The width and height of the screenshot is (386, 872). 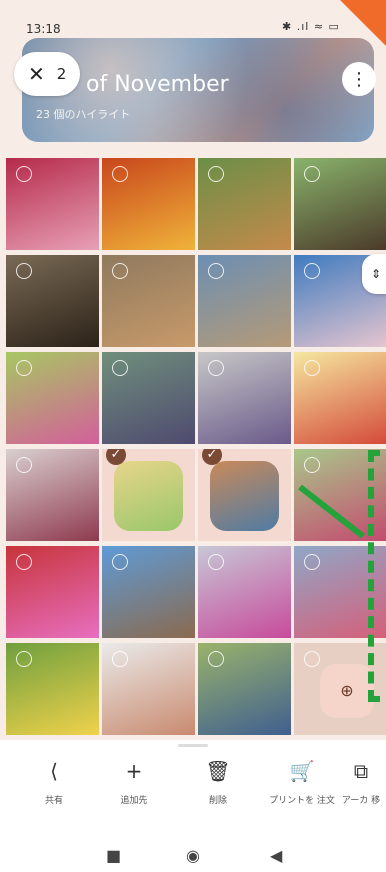 What do you see at coordinates (83, 114) in the screenshot?
I see `banner-subtitle: 23 個のハイライト` at bounding box center [83, 114].